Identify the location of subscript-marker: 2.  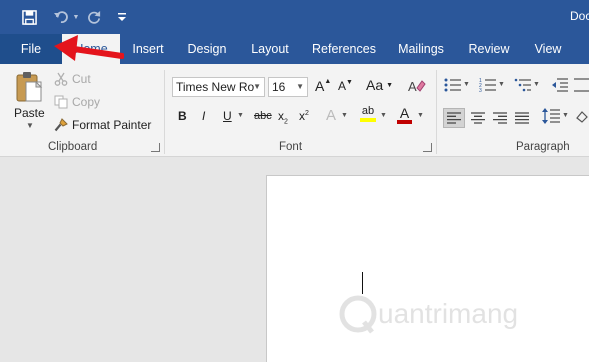
(286, 122).